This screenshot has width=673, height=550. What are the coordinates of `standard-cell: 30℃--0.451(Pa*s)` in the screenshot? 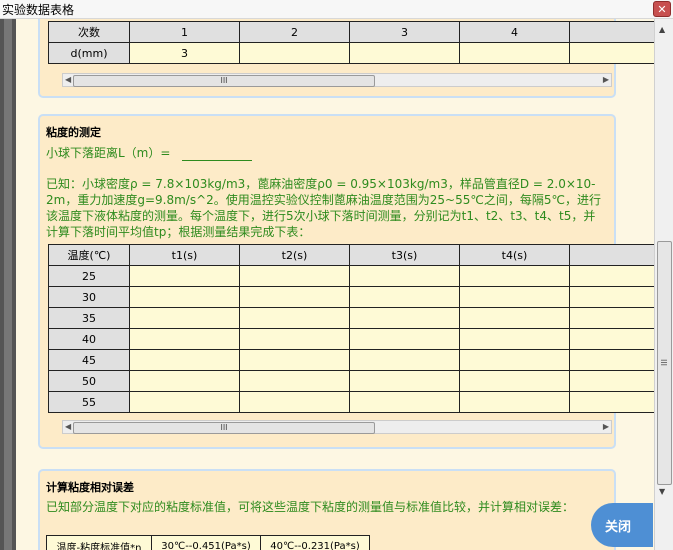 It's located at (206, 542).